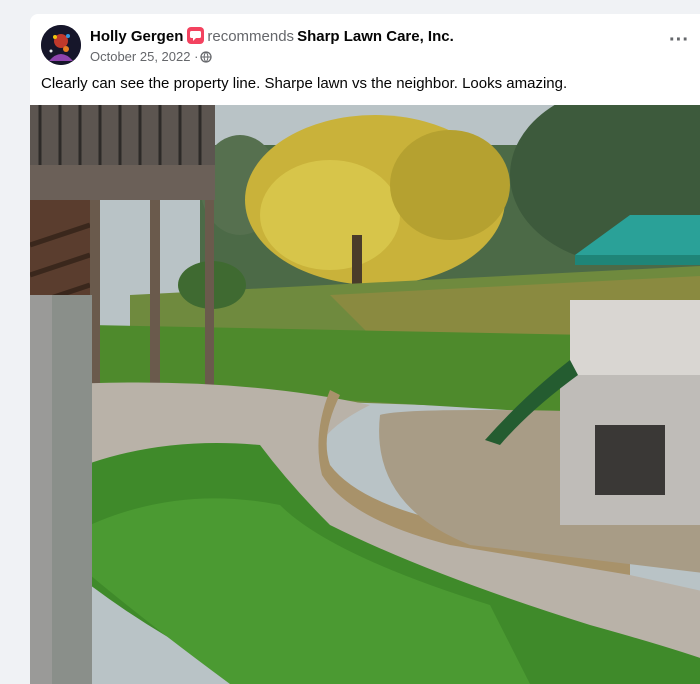 The height and width of the screenshot is (684, 700). Describe the element at coordinates (375, 36) in the screenshot. I see `page-link: Sharp Lawn Care, Inc.` at that location.